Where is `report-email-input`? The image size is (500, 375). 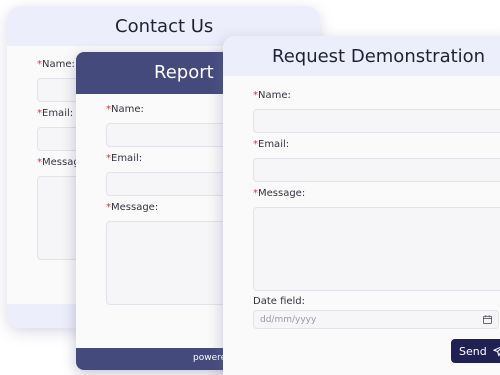 report-email-input is located at coordinates (171, 184).